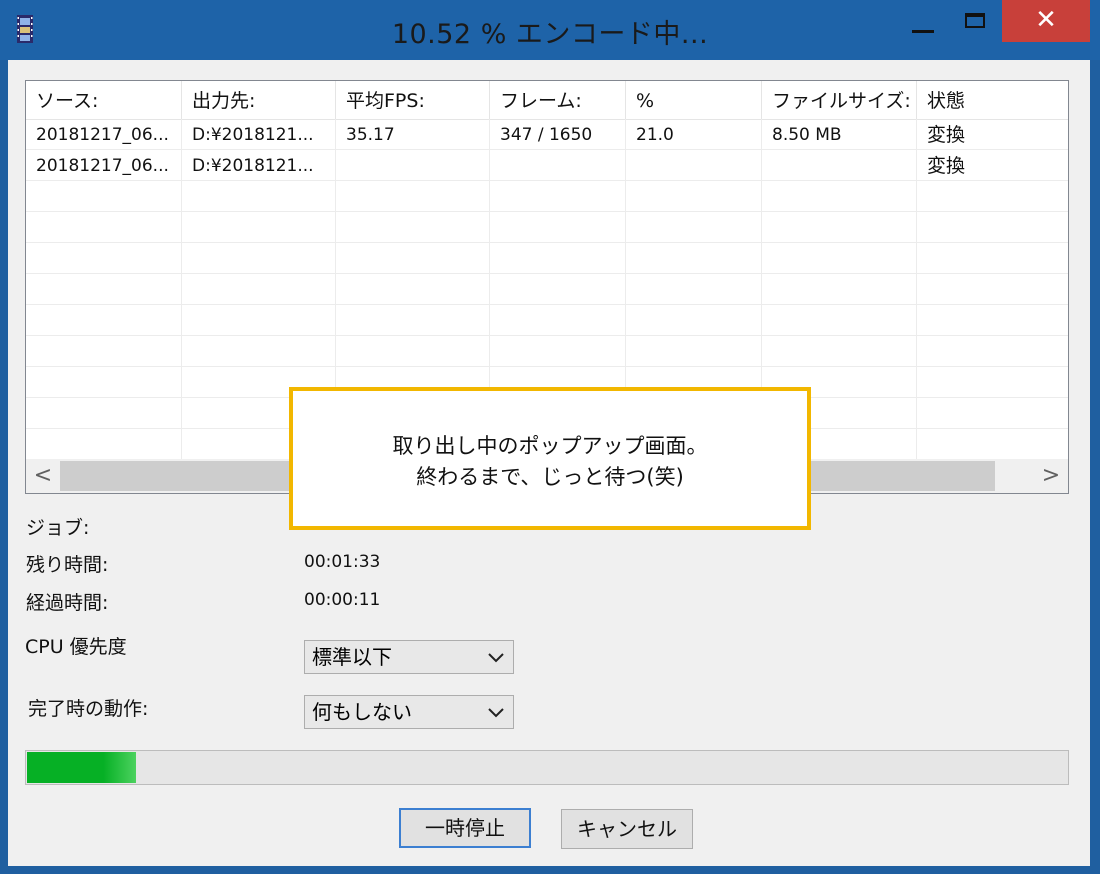 The width and height of the screenshot is (1100, 874). What do you see at coordinates (839, 165) in the screenshot?
I see `cell-file-size` at bounding box center [839, 165].